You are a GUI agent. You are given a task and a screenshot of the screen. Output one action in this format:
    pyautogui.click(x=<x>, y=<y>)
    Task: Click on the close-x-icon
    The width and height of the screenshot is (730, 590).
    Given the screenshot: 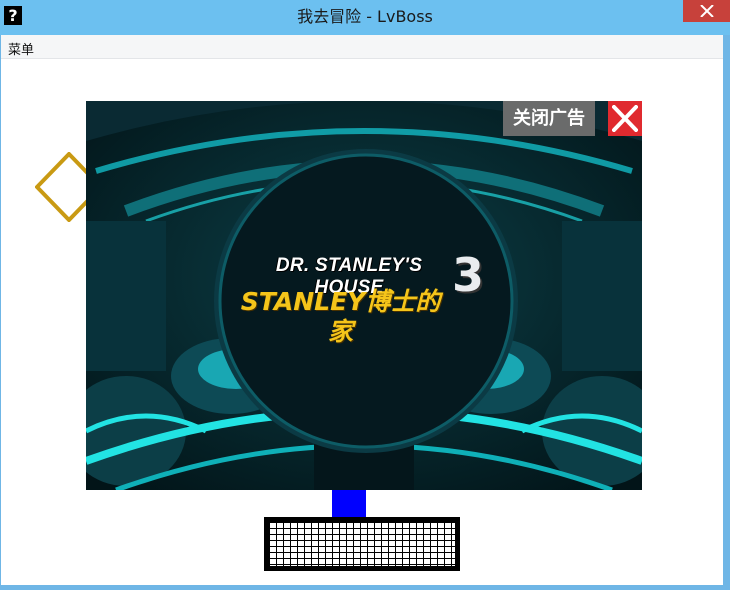 What is the action you would take?
    pyautogui.click(x=625, y=118)
    